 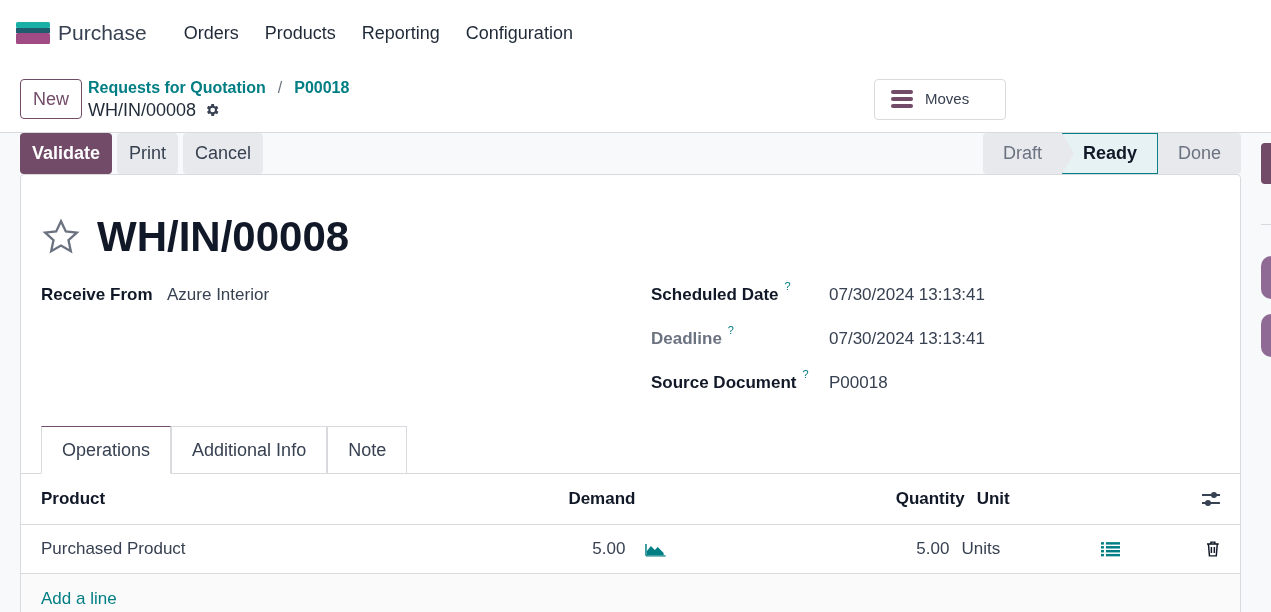 I want to click on menu-item: Orders, so click(x=211, y=33).